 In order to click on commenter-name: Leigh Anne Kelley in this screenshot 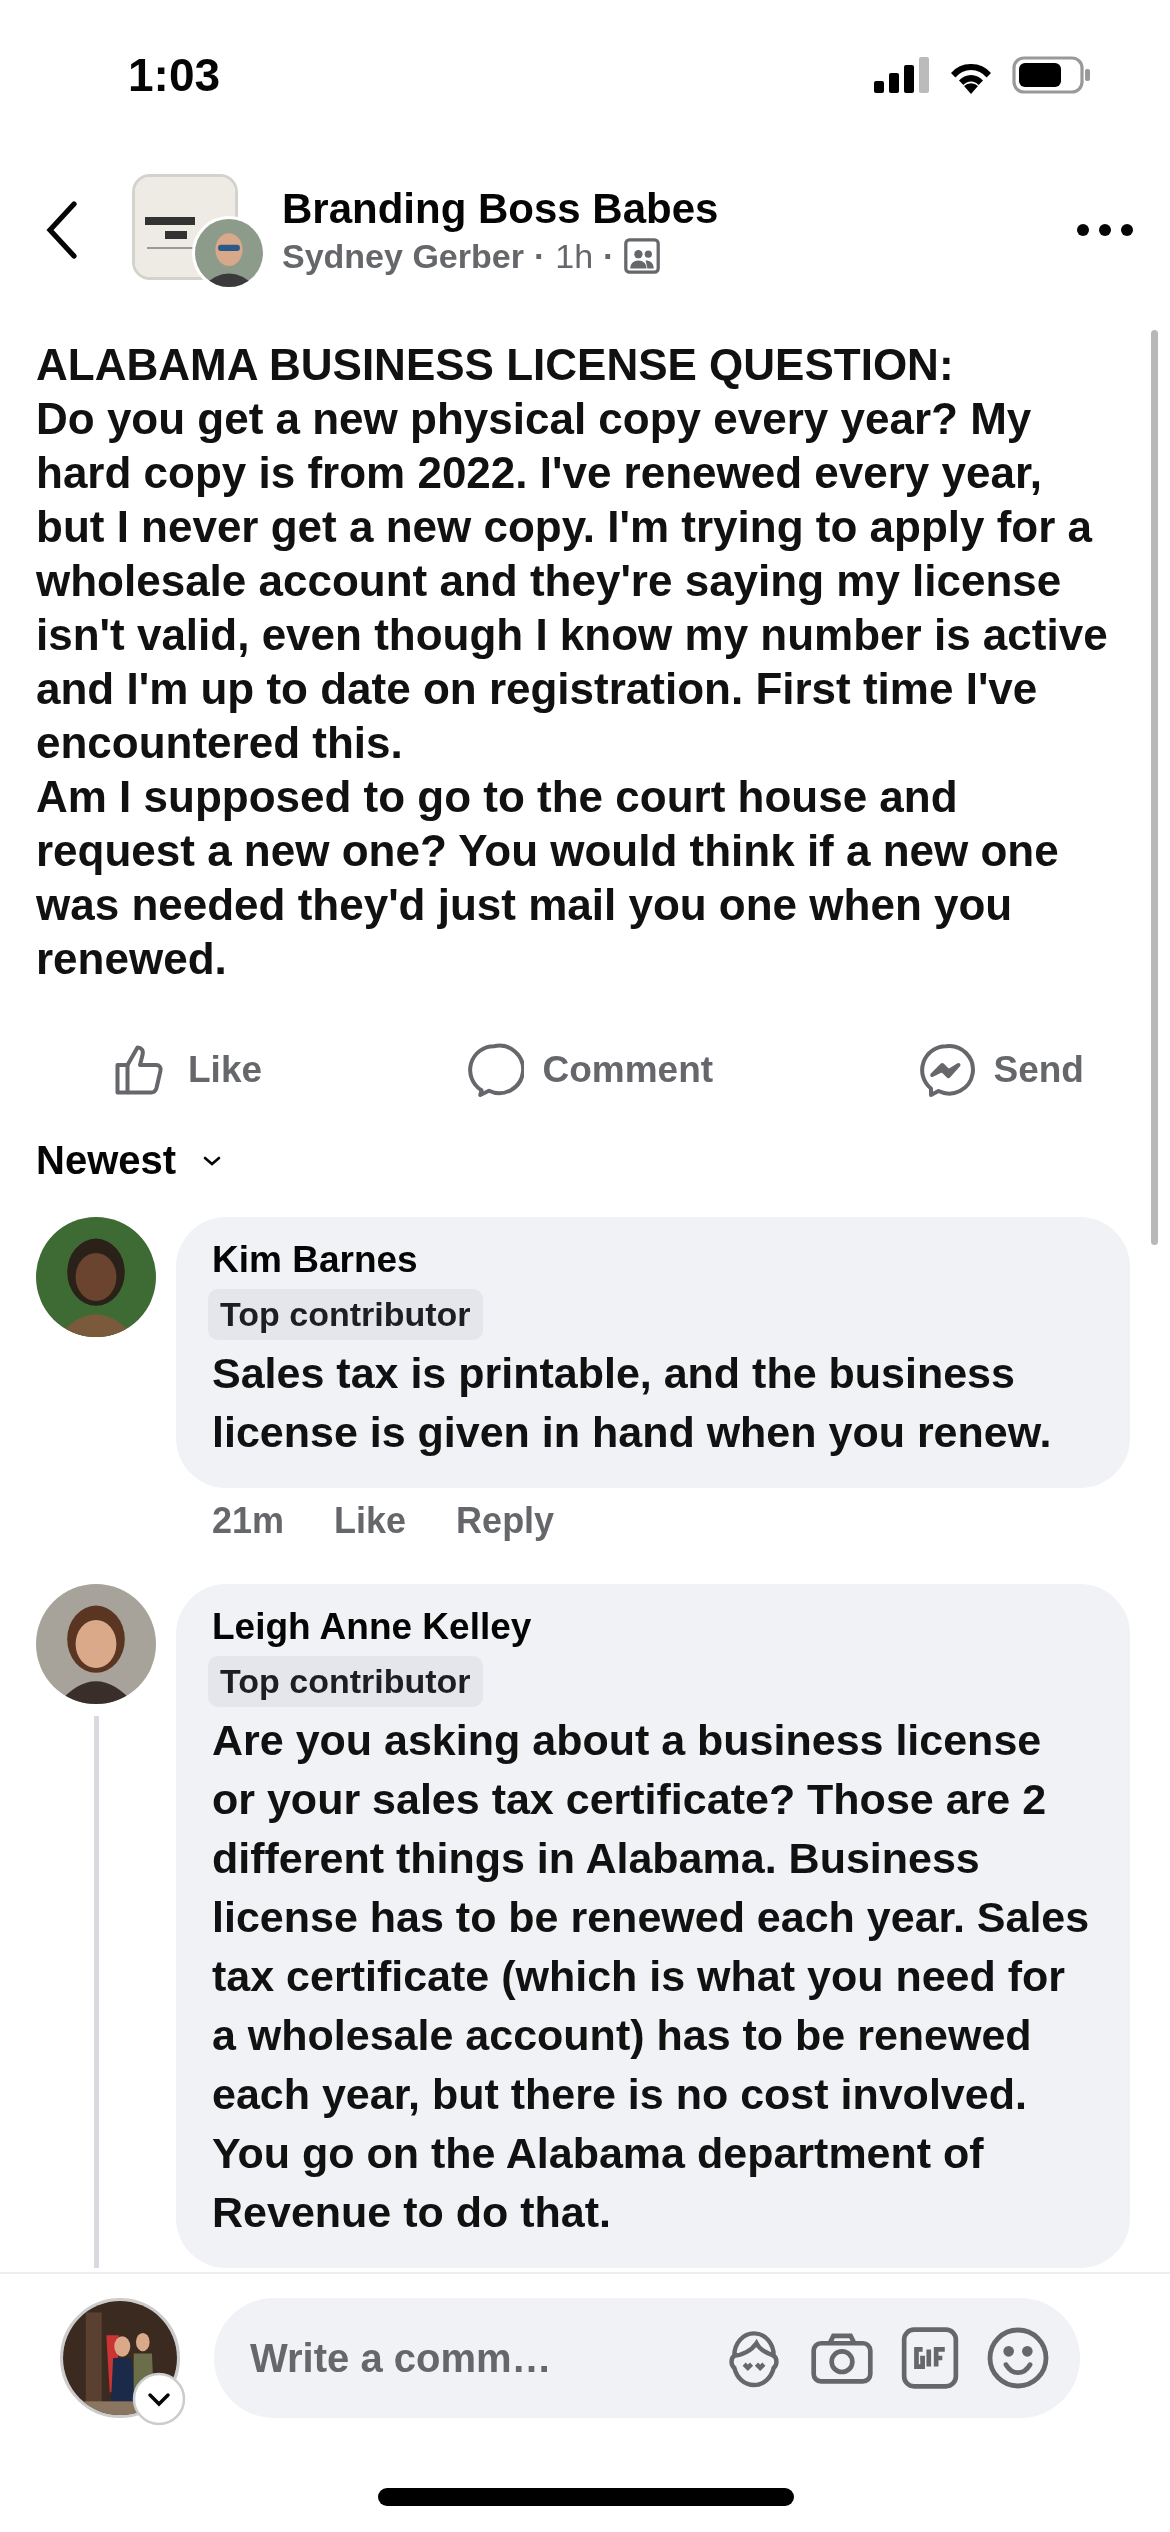, I will do `click(372, 1627)`.